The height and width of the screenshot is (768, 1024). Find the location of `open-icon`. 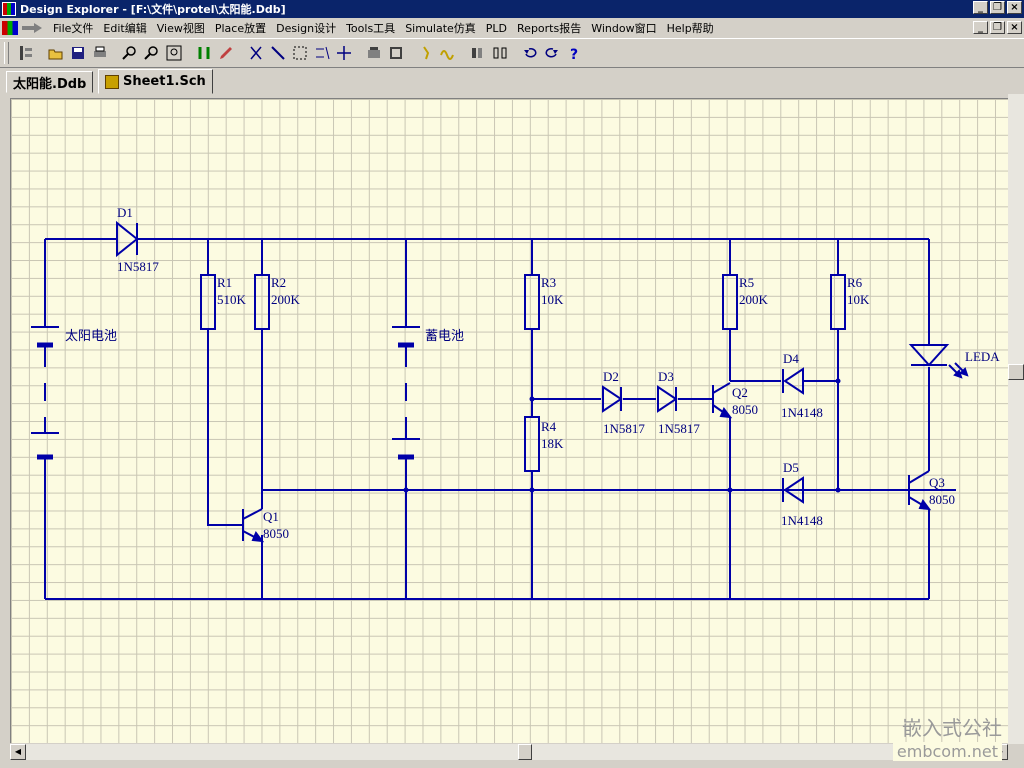

open-icon is located at coordinates (56, 53).